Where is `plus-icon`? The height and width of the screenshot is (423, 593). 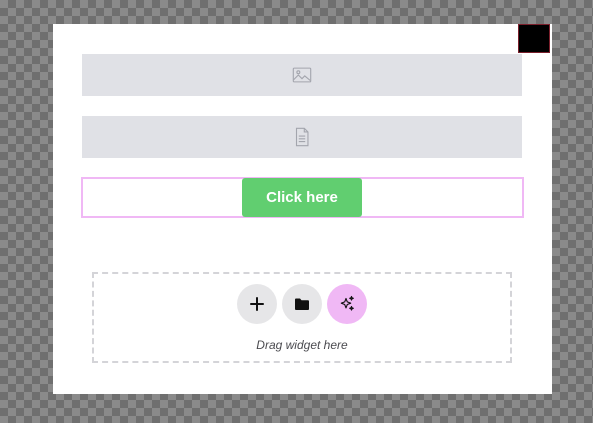 plus-icon is located at coordinates (257, 304).